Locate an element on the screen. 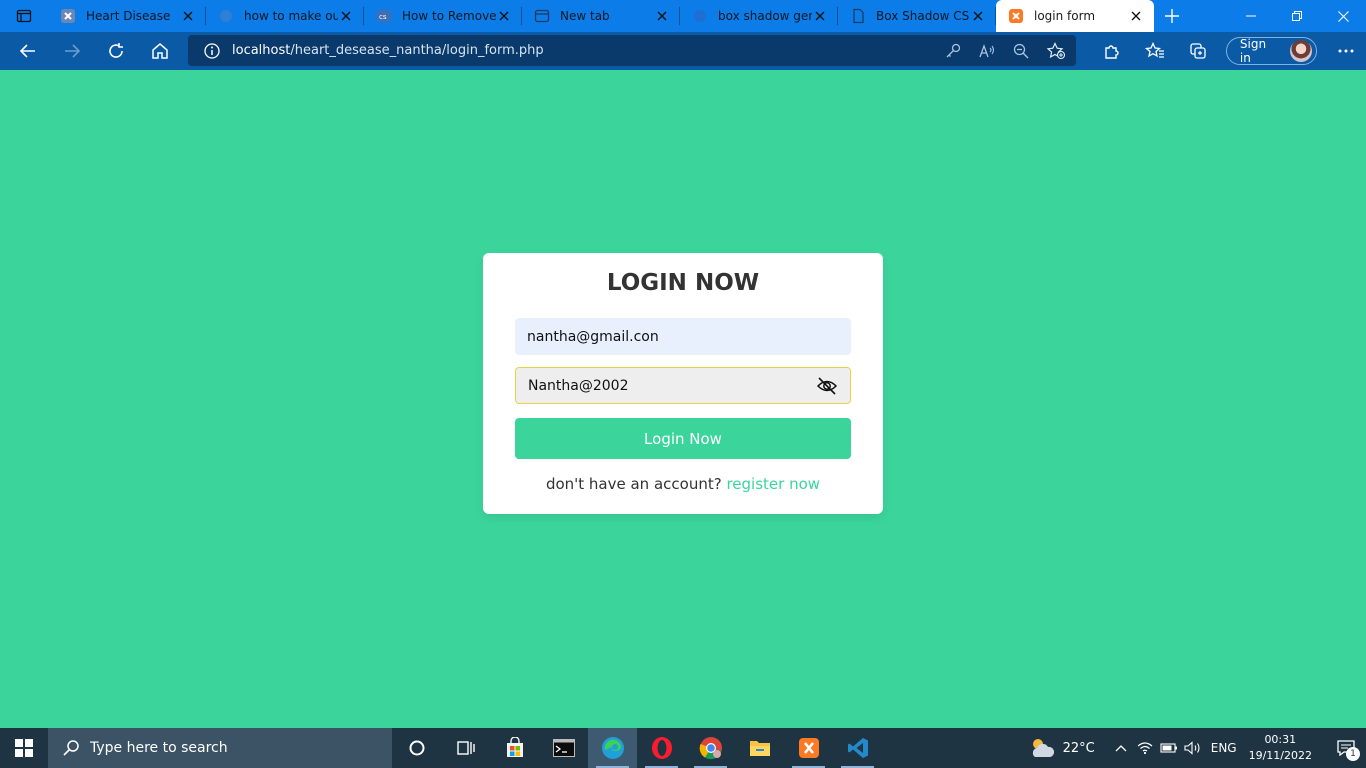 Image resolution: width=1366 pixels, height=768 pixels. forward-button is located at coordinates (72, 51).